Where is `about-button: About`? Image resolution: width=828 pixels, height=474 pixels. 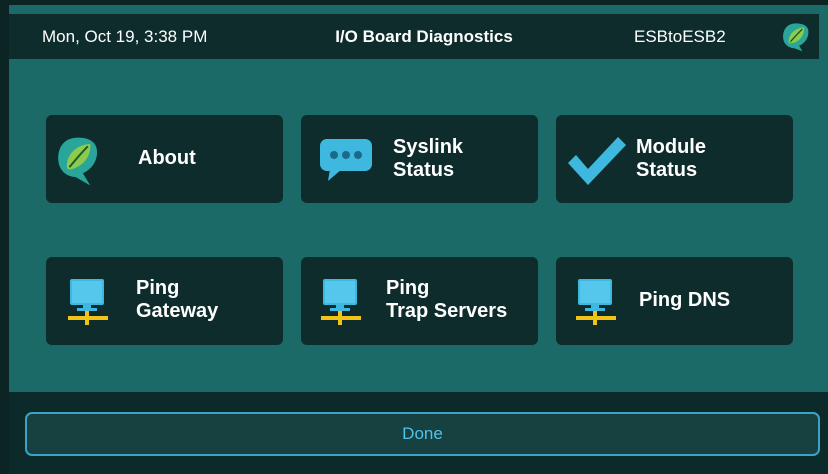
about-button: About is located at coordinates (164, 159).